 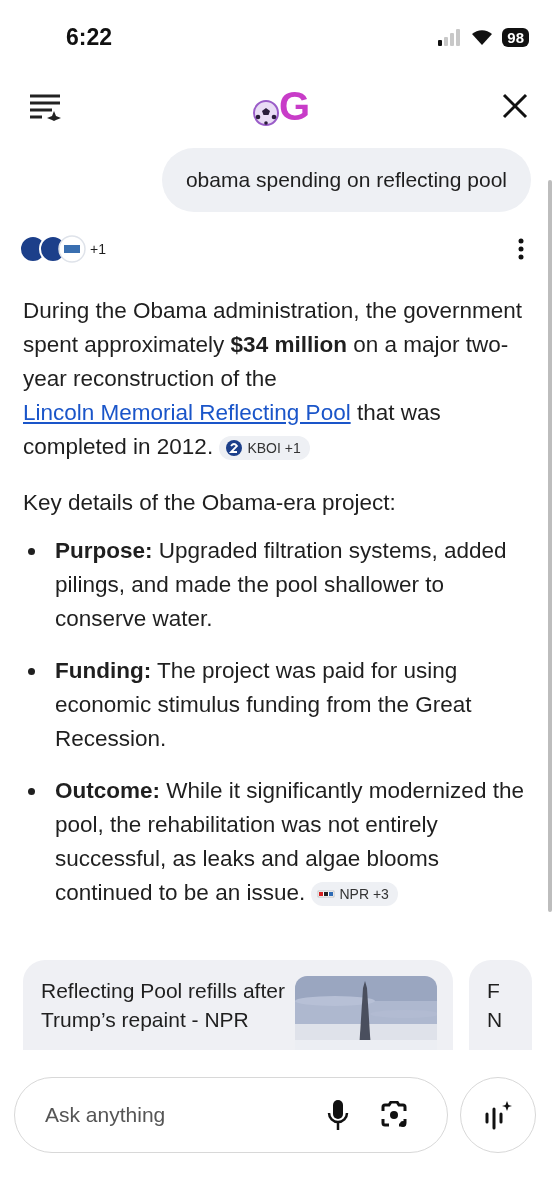 What do you see at coordinates (550, 546) in the screenshot?
I see `scrollbar` at bounding box center [550, 546].